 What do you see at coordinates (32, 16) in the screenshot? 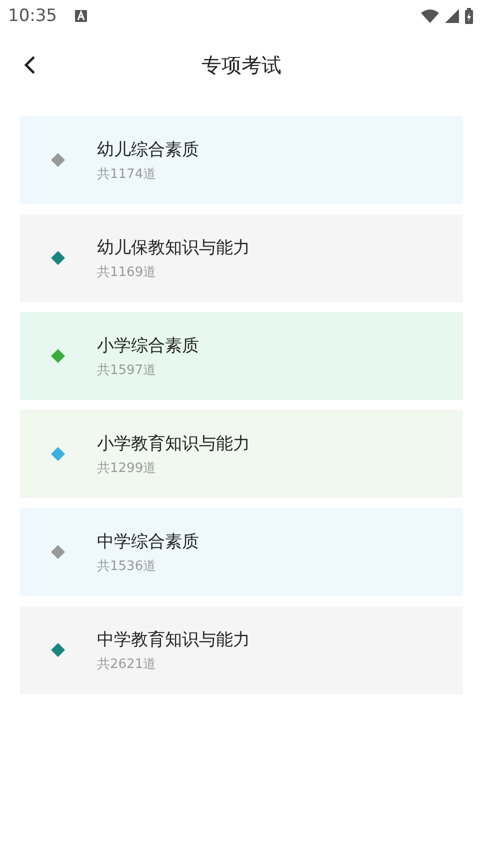
I see `status-time: 10:35` at bounding box center [32, 16].